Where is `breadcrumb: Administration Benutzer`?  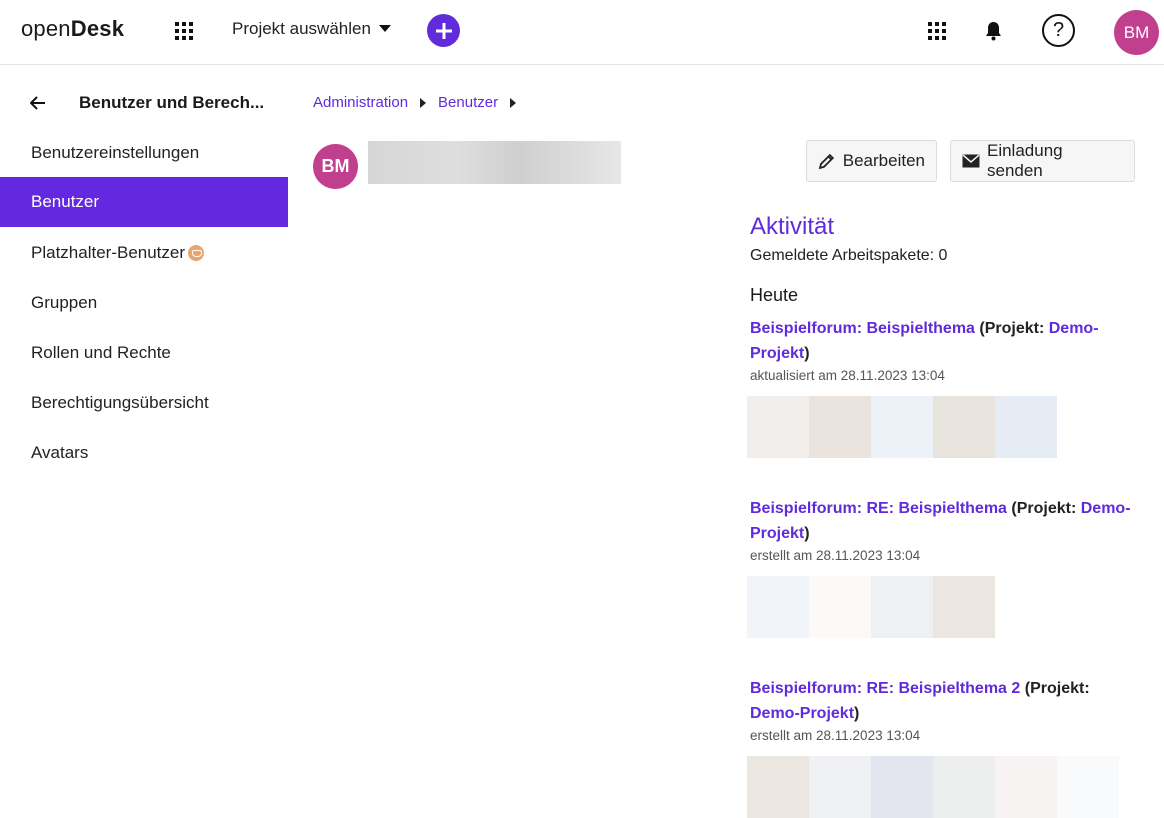 breadcrumb: Administration Benutzer is located at coordinates (415, 102).